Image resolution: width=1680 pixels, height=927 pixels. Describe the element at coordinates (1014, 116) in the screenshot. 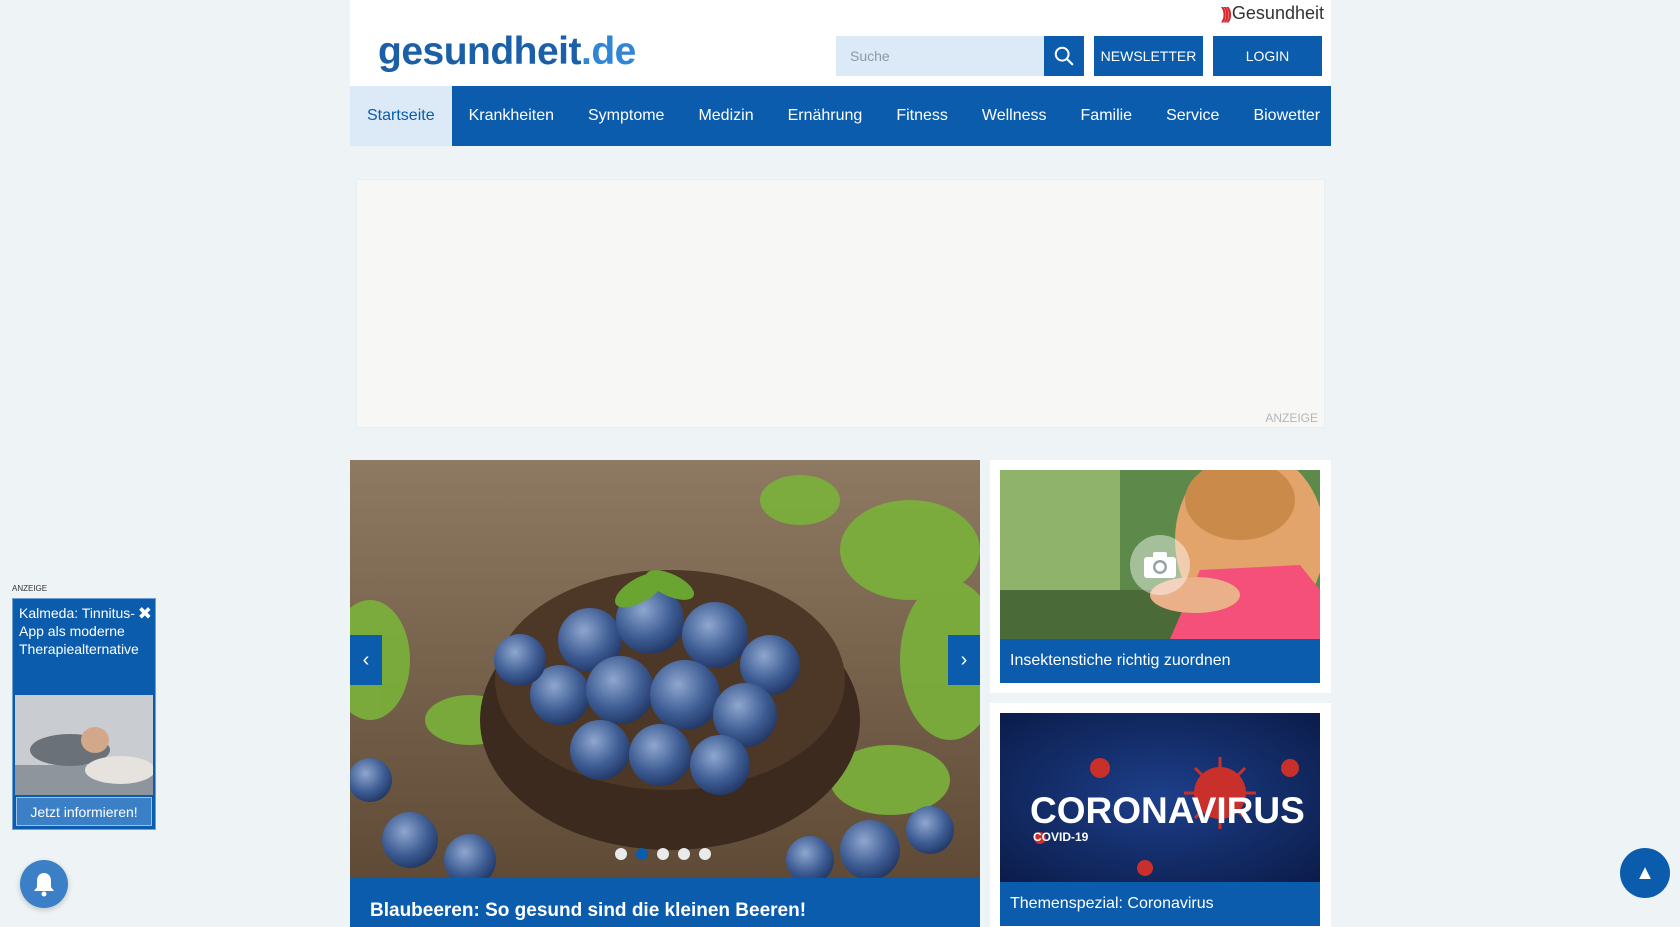

I see `nav-item-wellness: Wellness` at that location.